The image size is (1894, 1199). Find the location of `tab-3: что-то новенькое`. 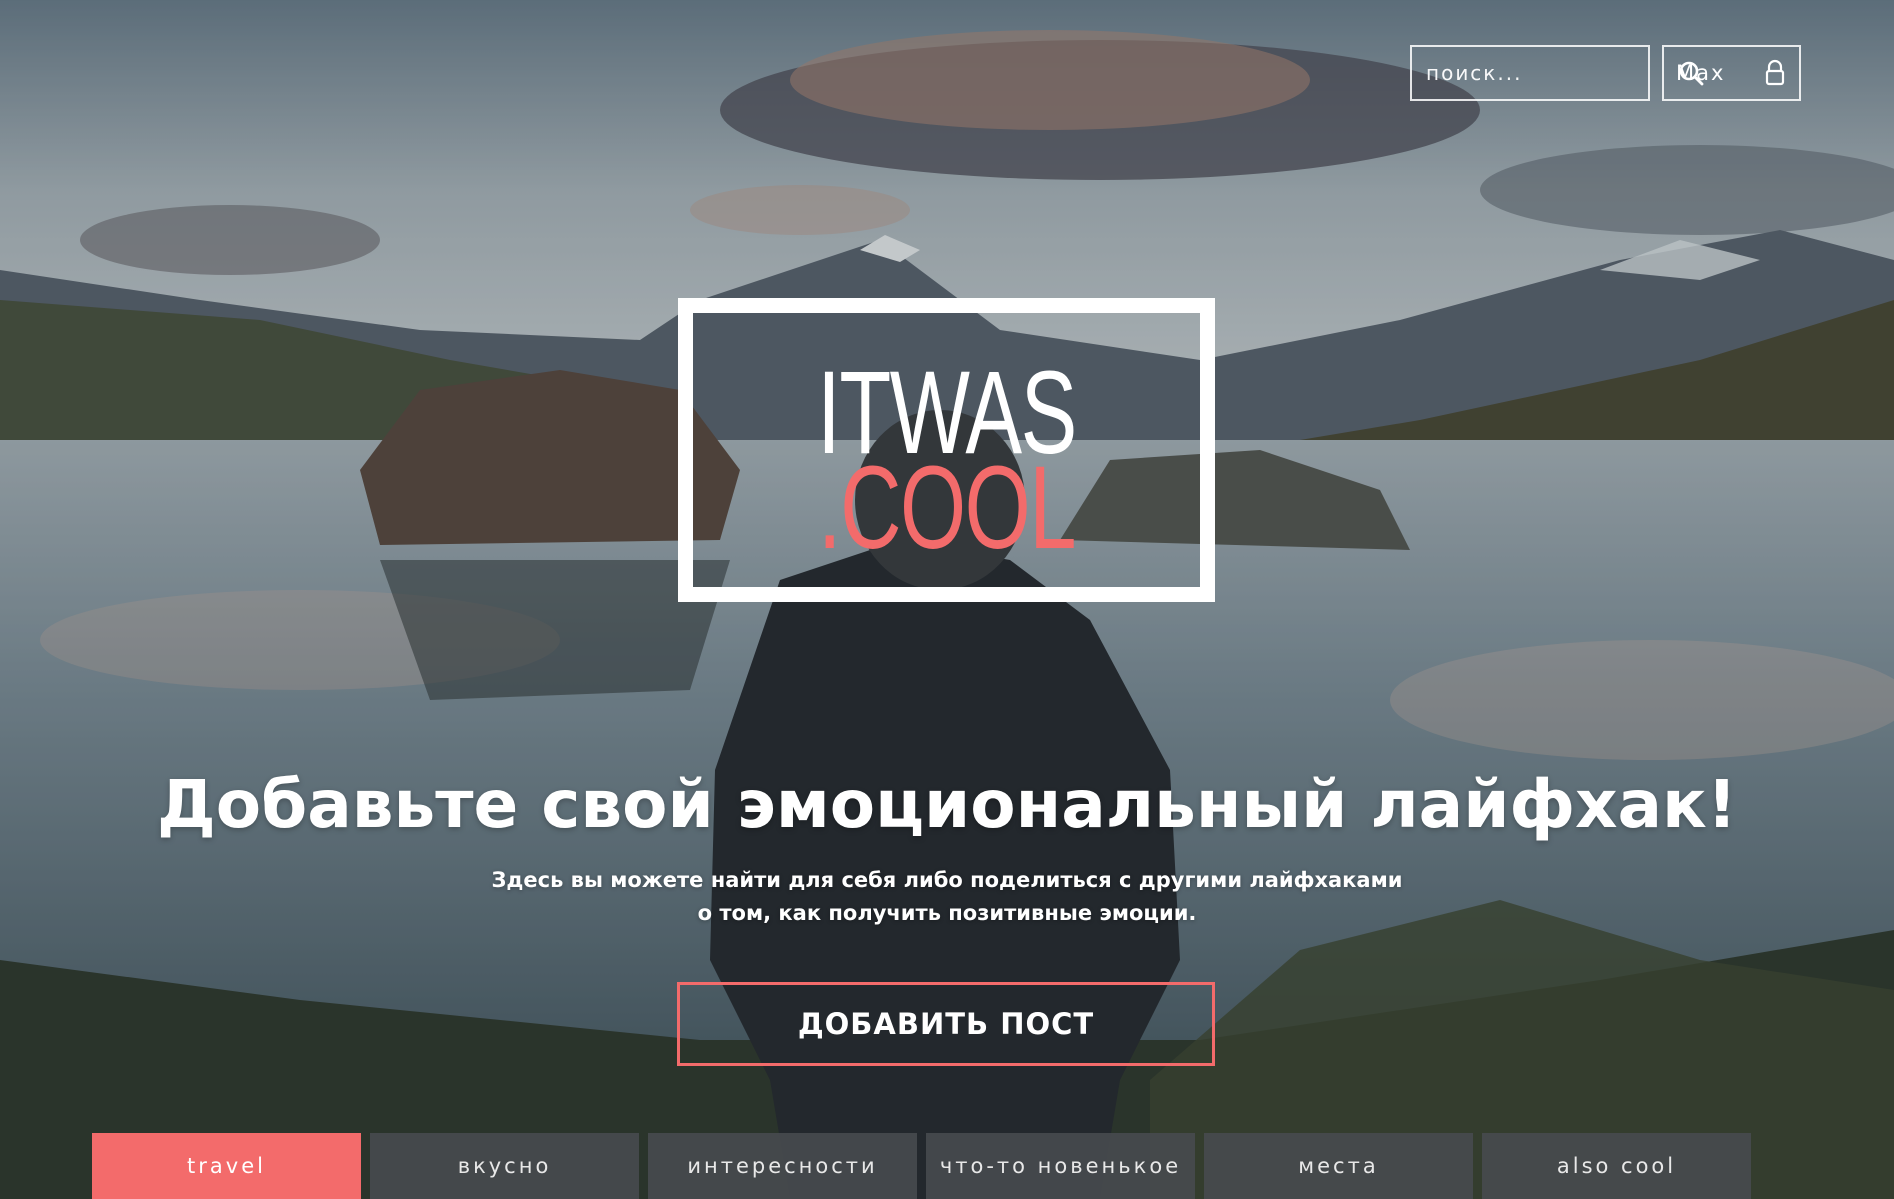

tab-3: что-то новенькое is located at coordinates (1060, 1166).